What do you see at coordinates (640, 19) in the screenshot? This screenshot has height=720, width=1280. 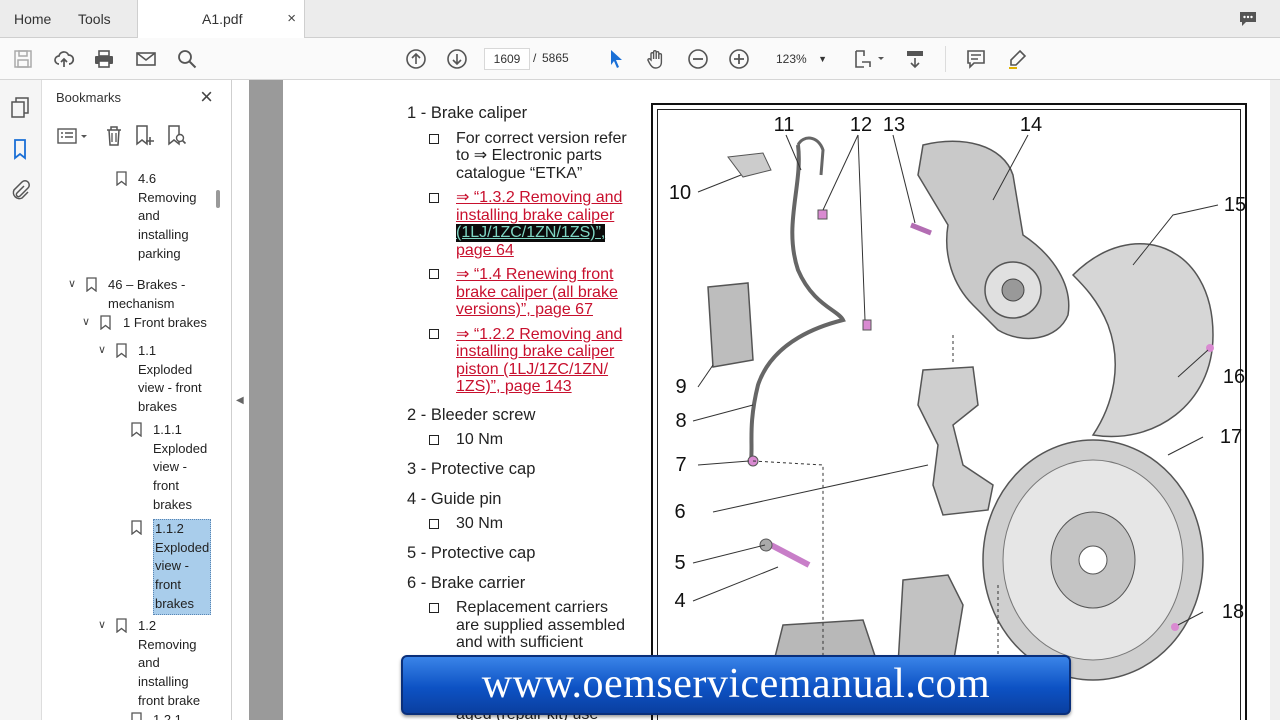 I see `tab-bar: Home Tools A1.pdf ×` at bounding box center [640, 19].